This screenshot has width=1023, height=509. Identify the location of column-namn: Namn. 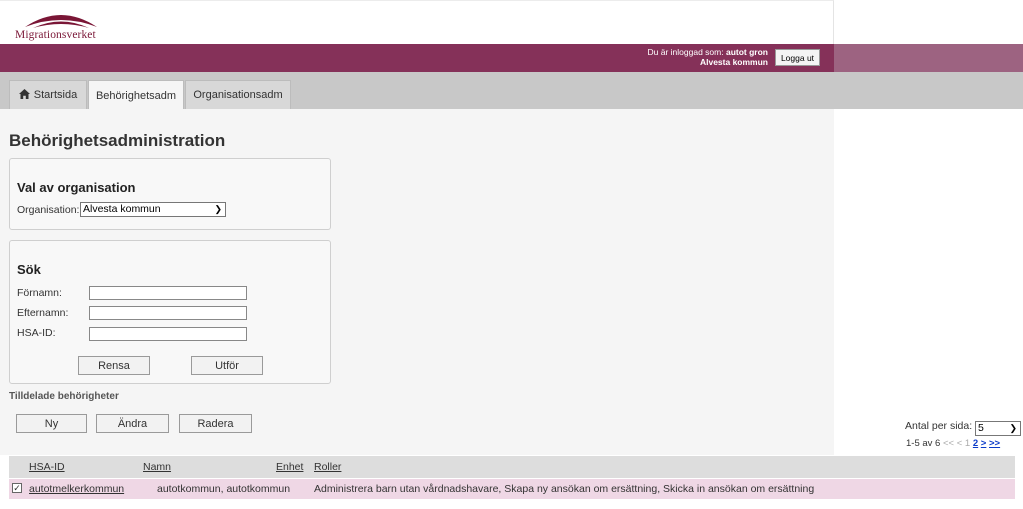
(157, 467).